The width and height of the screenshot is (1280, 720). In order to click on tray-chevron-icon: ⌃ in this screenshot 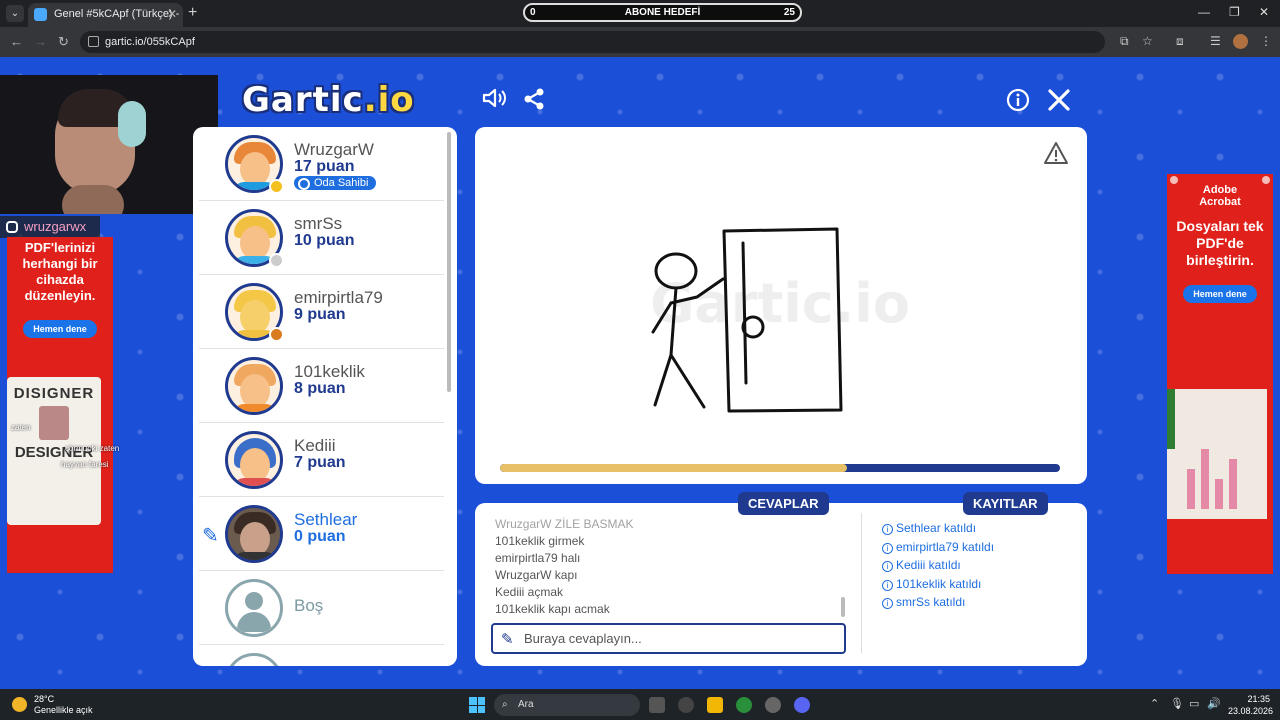, I will do `click(1154, 703)`.